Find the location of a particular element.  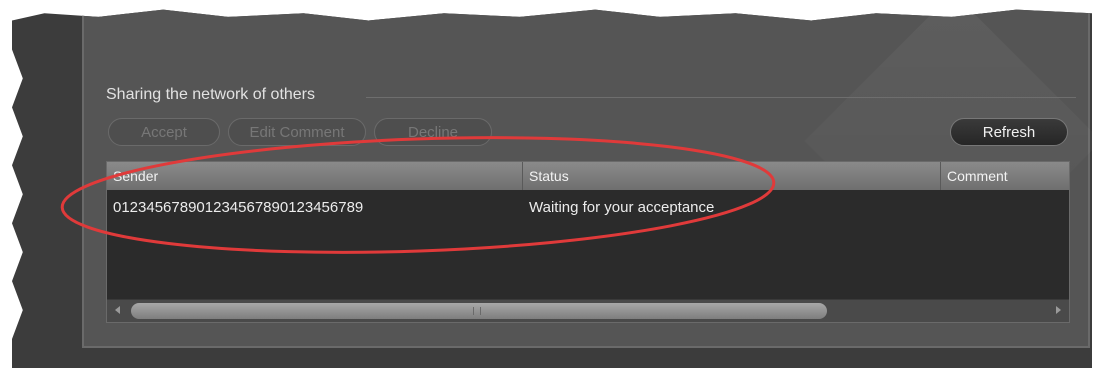

comment-cell is located at coordinates (1005, 208).